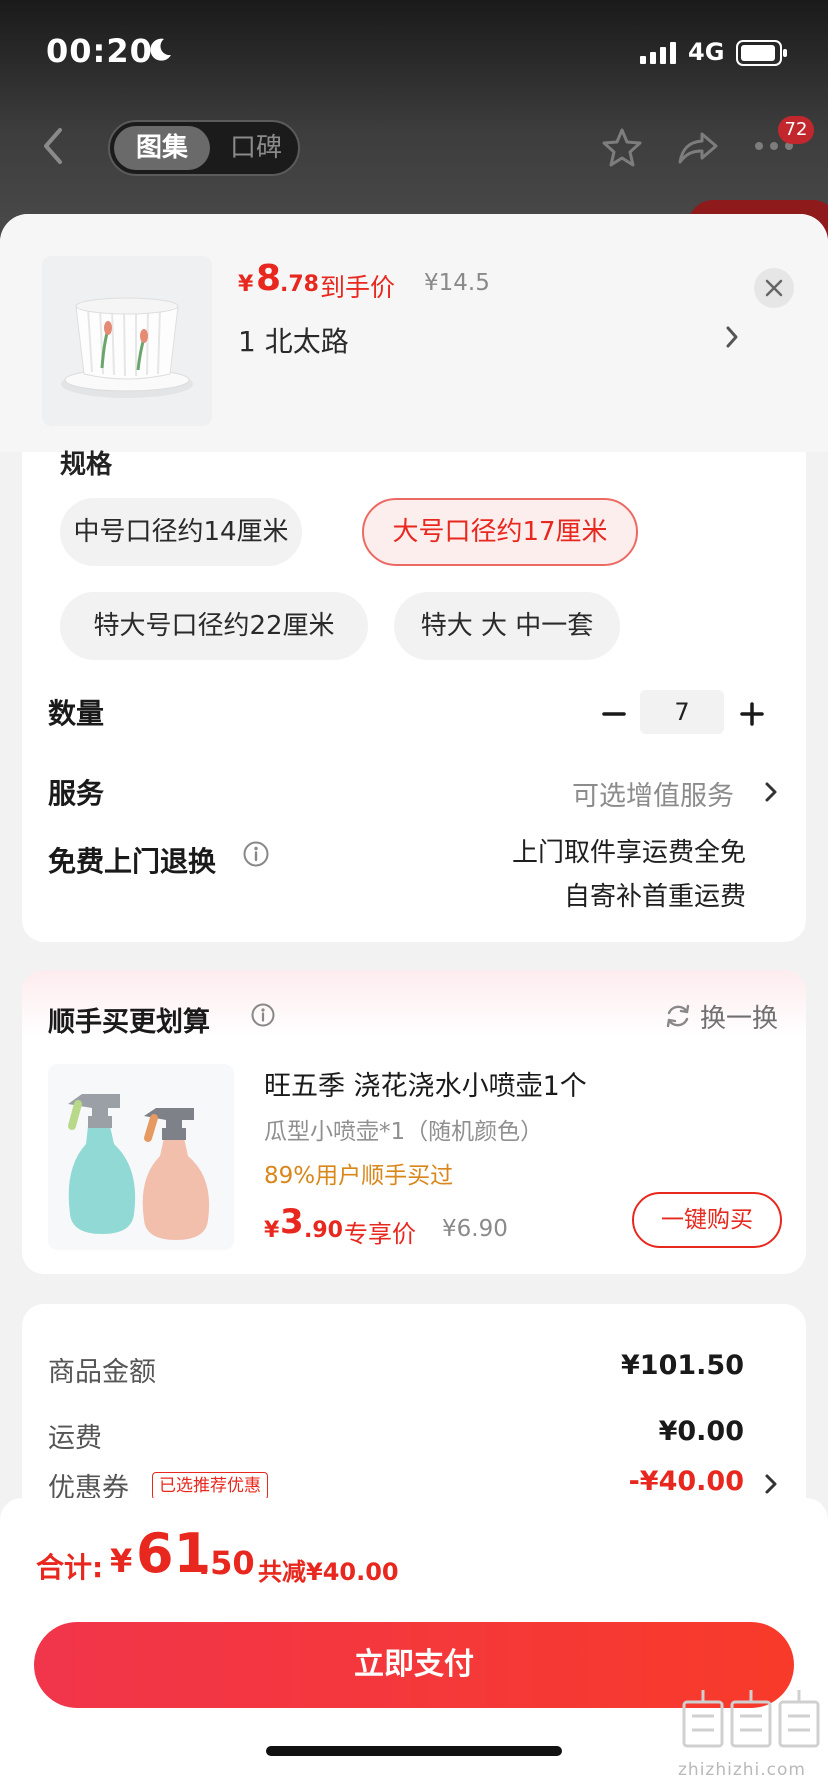  What do you see at coordinates (380, 1234) in the screenshot?
I see `upsell-price-tag: 专享价` at bounding box center [380, 1234].